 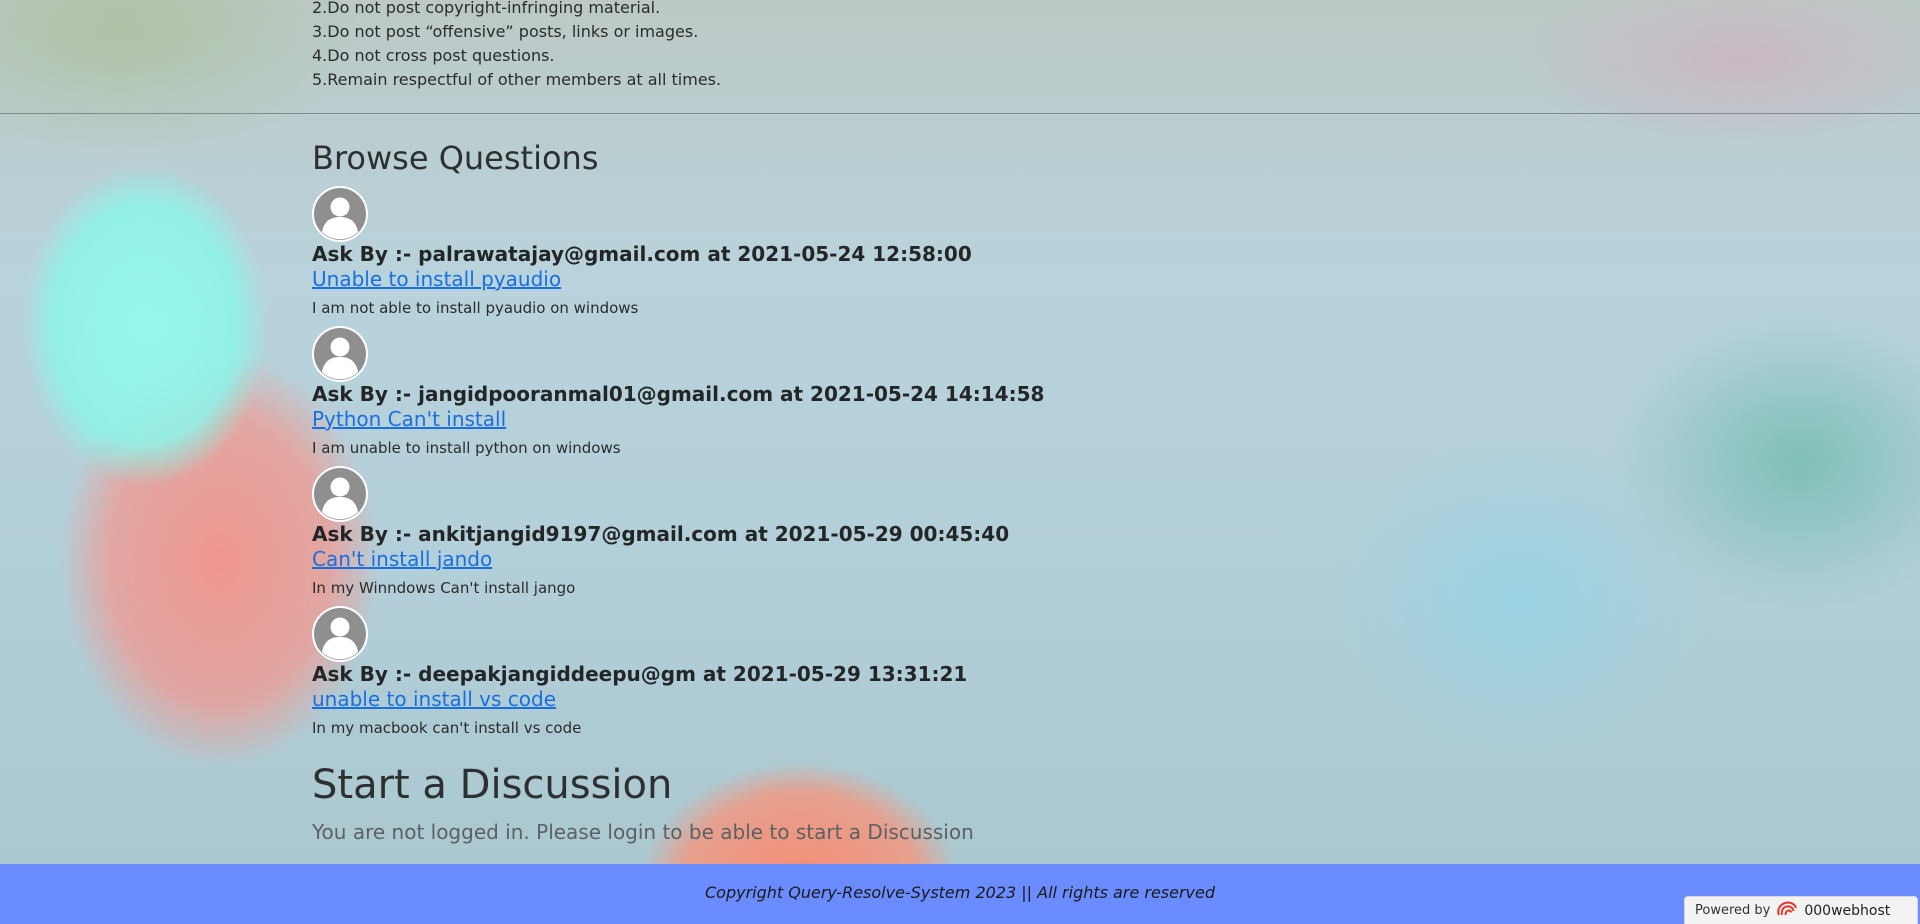 What do you see at coordinates (434, 699) in the screenshot?
I see `question-title-link: unable to install vs code` at bounding box center [434, 699].